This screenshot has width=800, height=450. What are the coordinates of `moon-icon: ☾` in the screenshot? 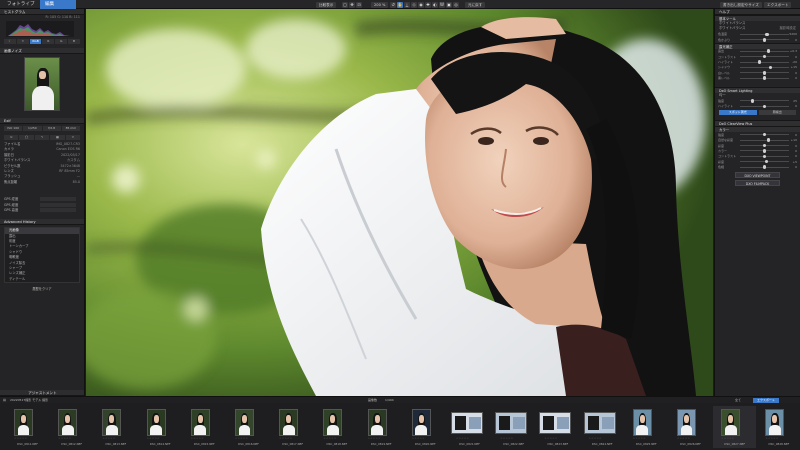 It's located at (10, 41).